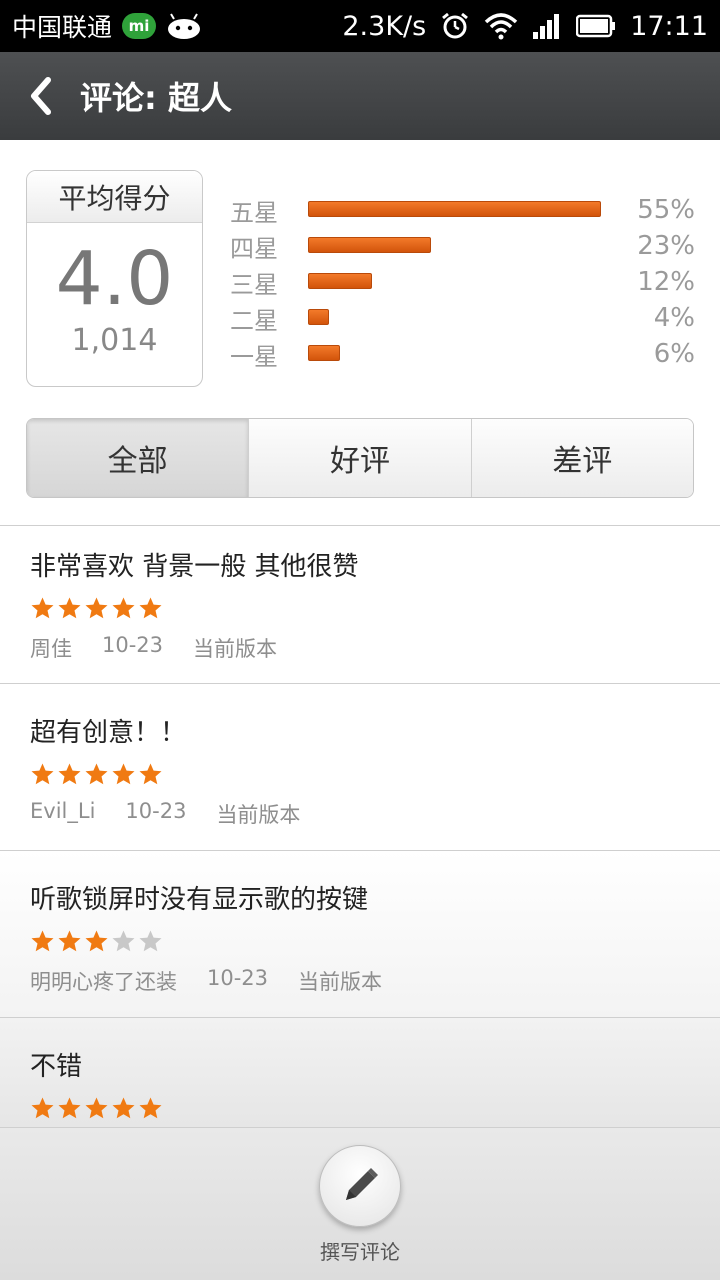 This screenshot has width=720, height=1280. I want to click on rating-distribution: 五星 55% 四星 23% 三星 12% 二星 4% 一星 6%, so click(462, 282).